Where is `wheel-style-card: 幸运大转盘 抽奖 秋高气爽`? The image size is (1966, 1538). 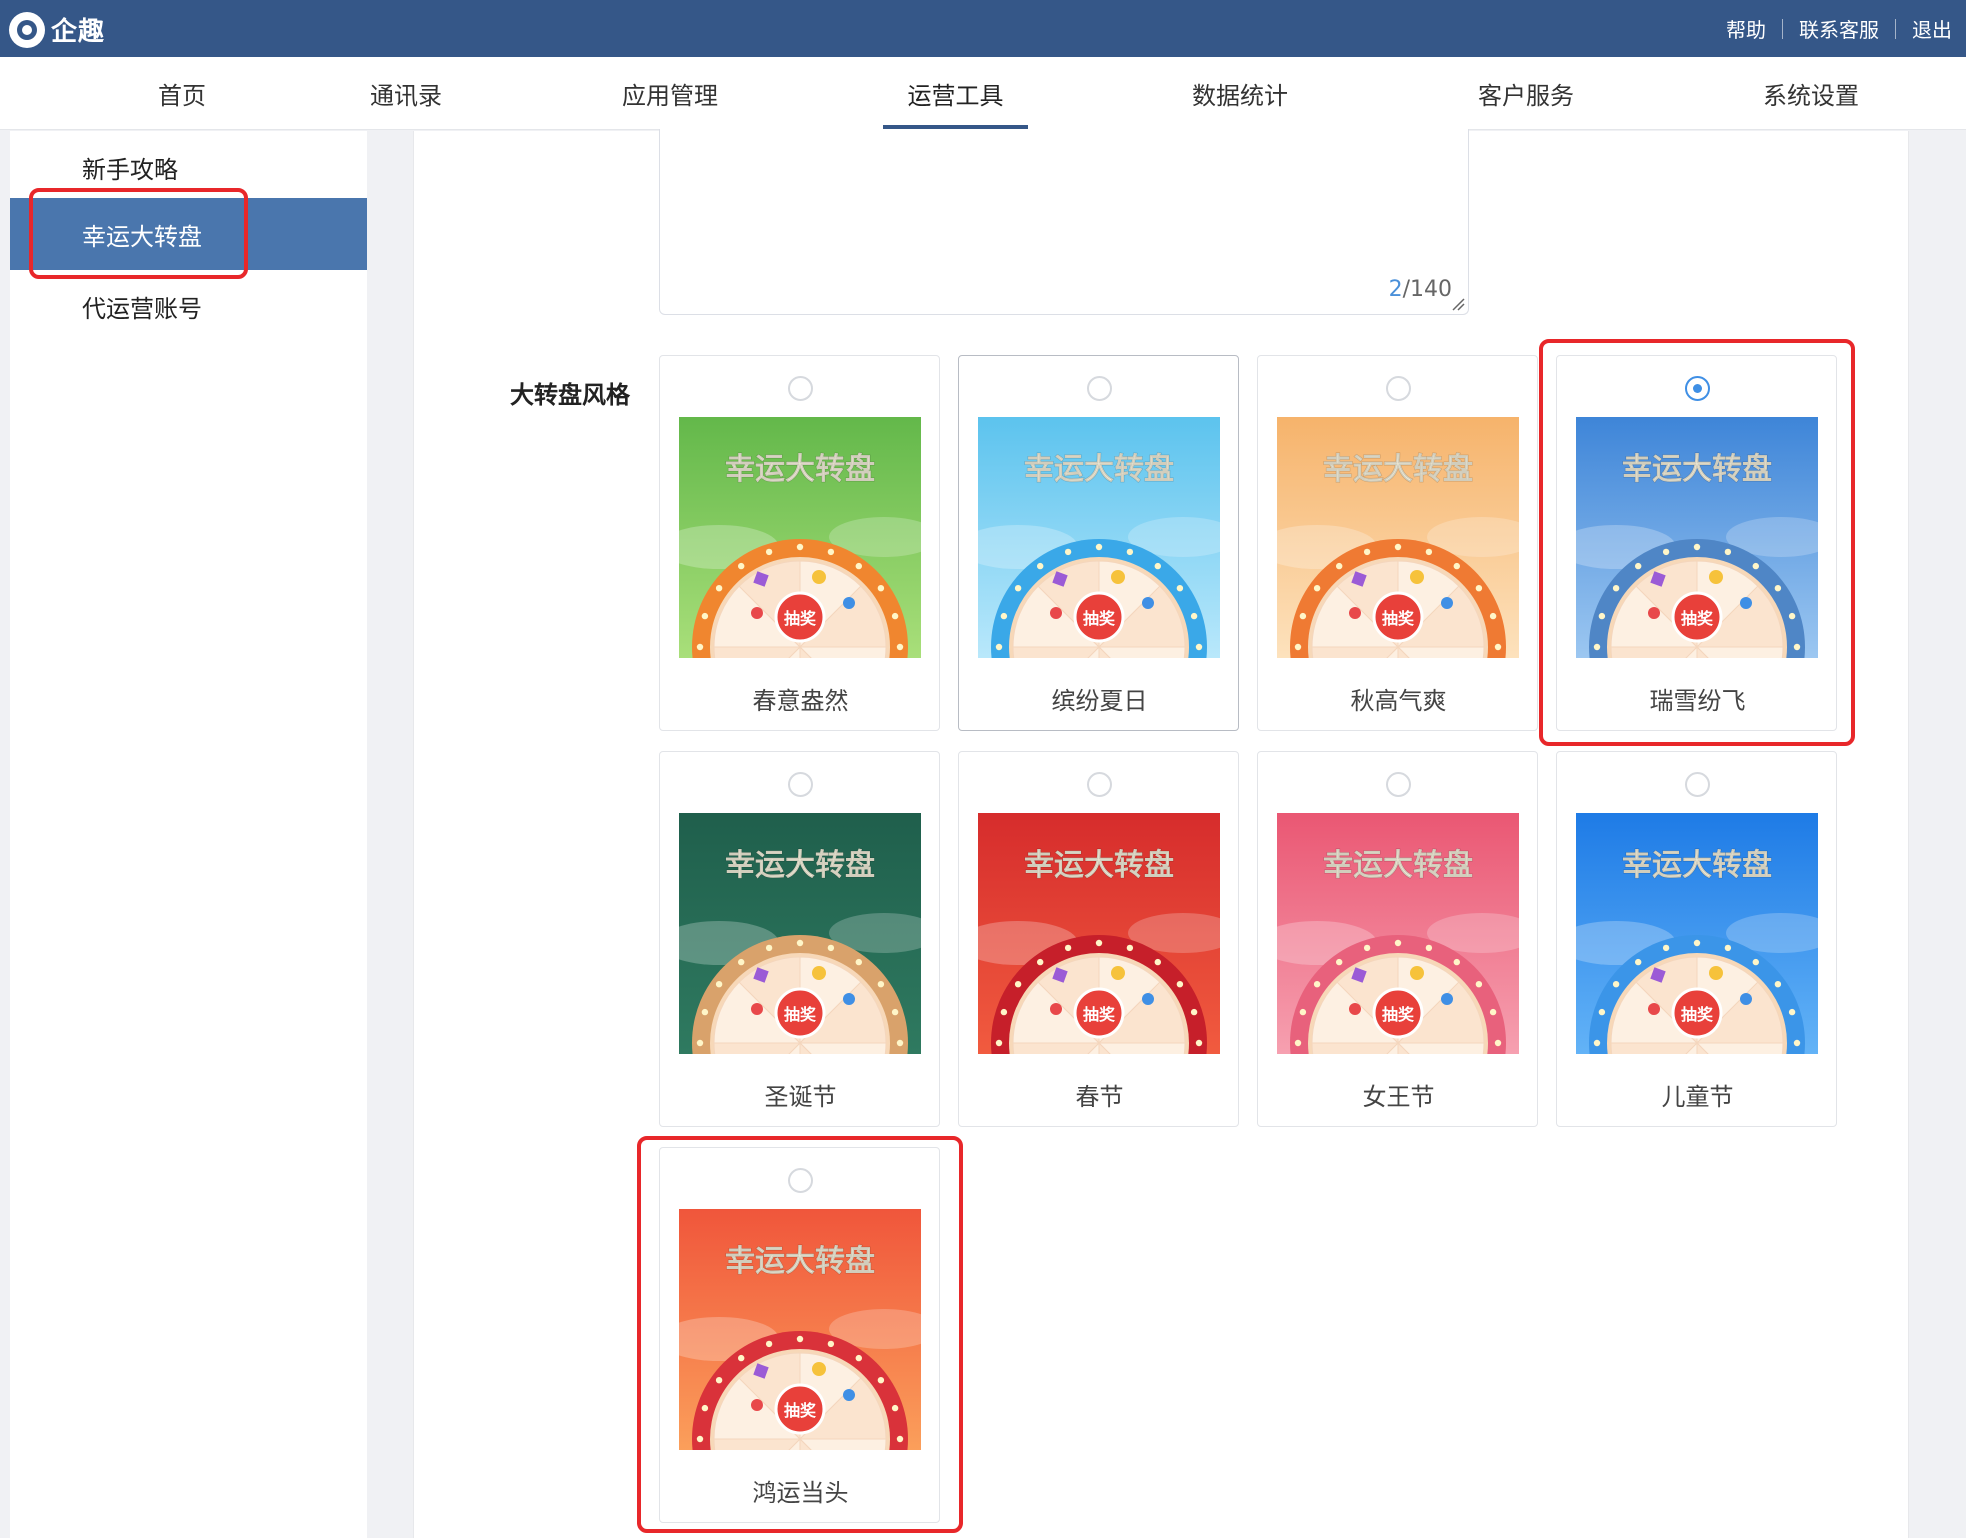
wheel-style-card: 幸运大转盘 抽奖 秋高气爽 is located at coordinates (1397, 543).